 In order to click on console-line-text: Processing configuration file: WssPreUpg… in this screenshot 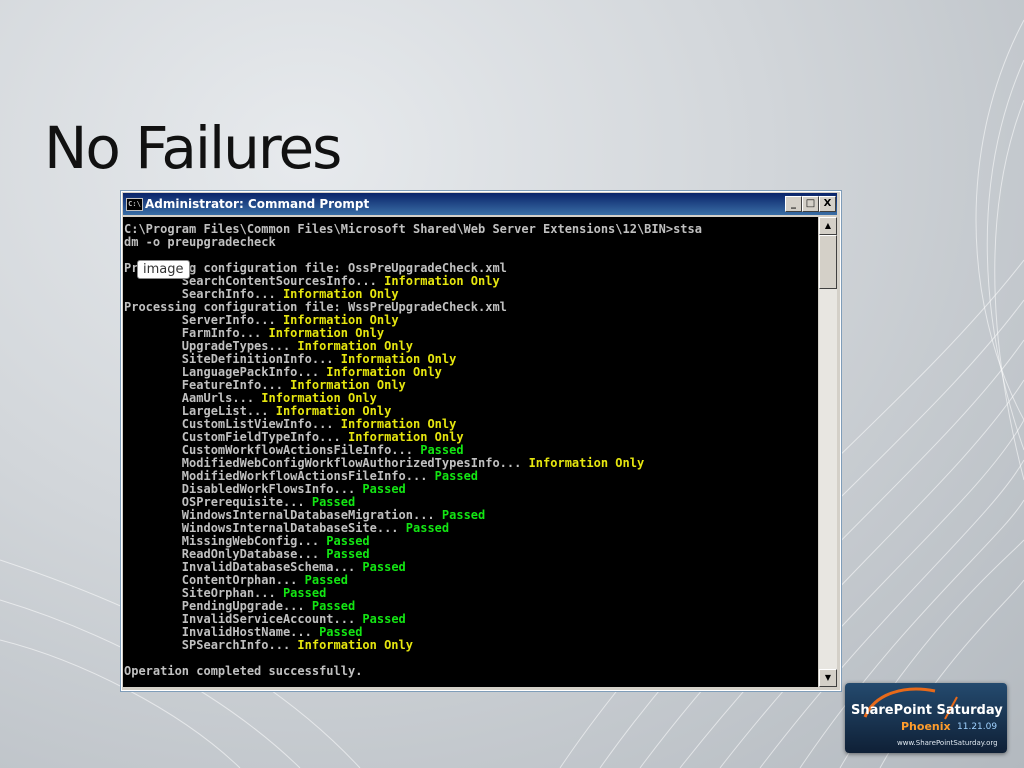, I will do `click(315, 307)`.